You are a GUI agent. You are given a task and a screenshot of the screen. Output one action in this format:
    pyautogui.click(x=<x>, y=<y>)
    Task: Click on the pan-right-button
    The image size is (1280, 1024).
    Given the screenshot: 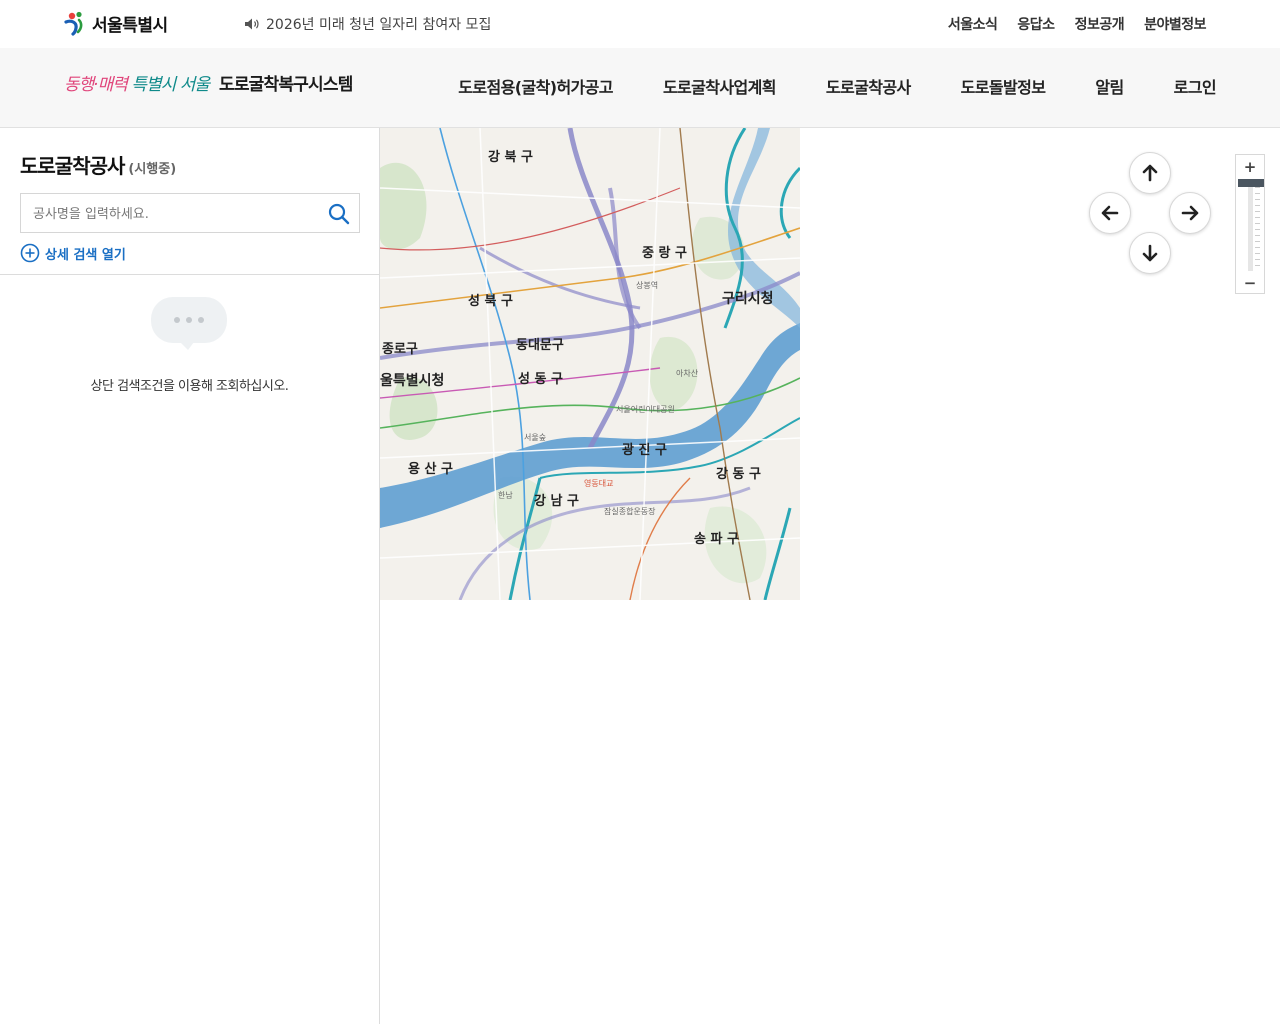 What is the action you would take?
    pyautogui.click(x=1190, y=213)
    